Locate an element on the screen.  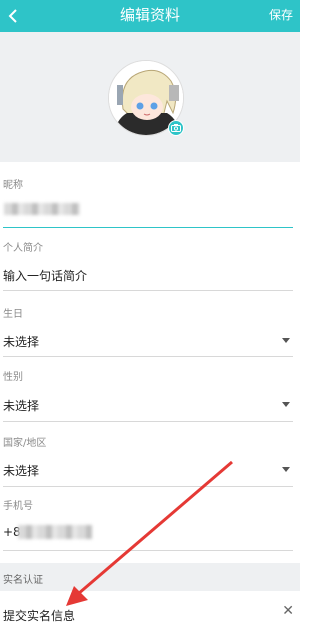
watermark: 听 一听下载 is located at coordinates (220, 609).